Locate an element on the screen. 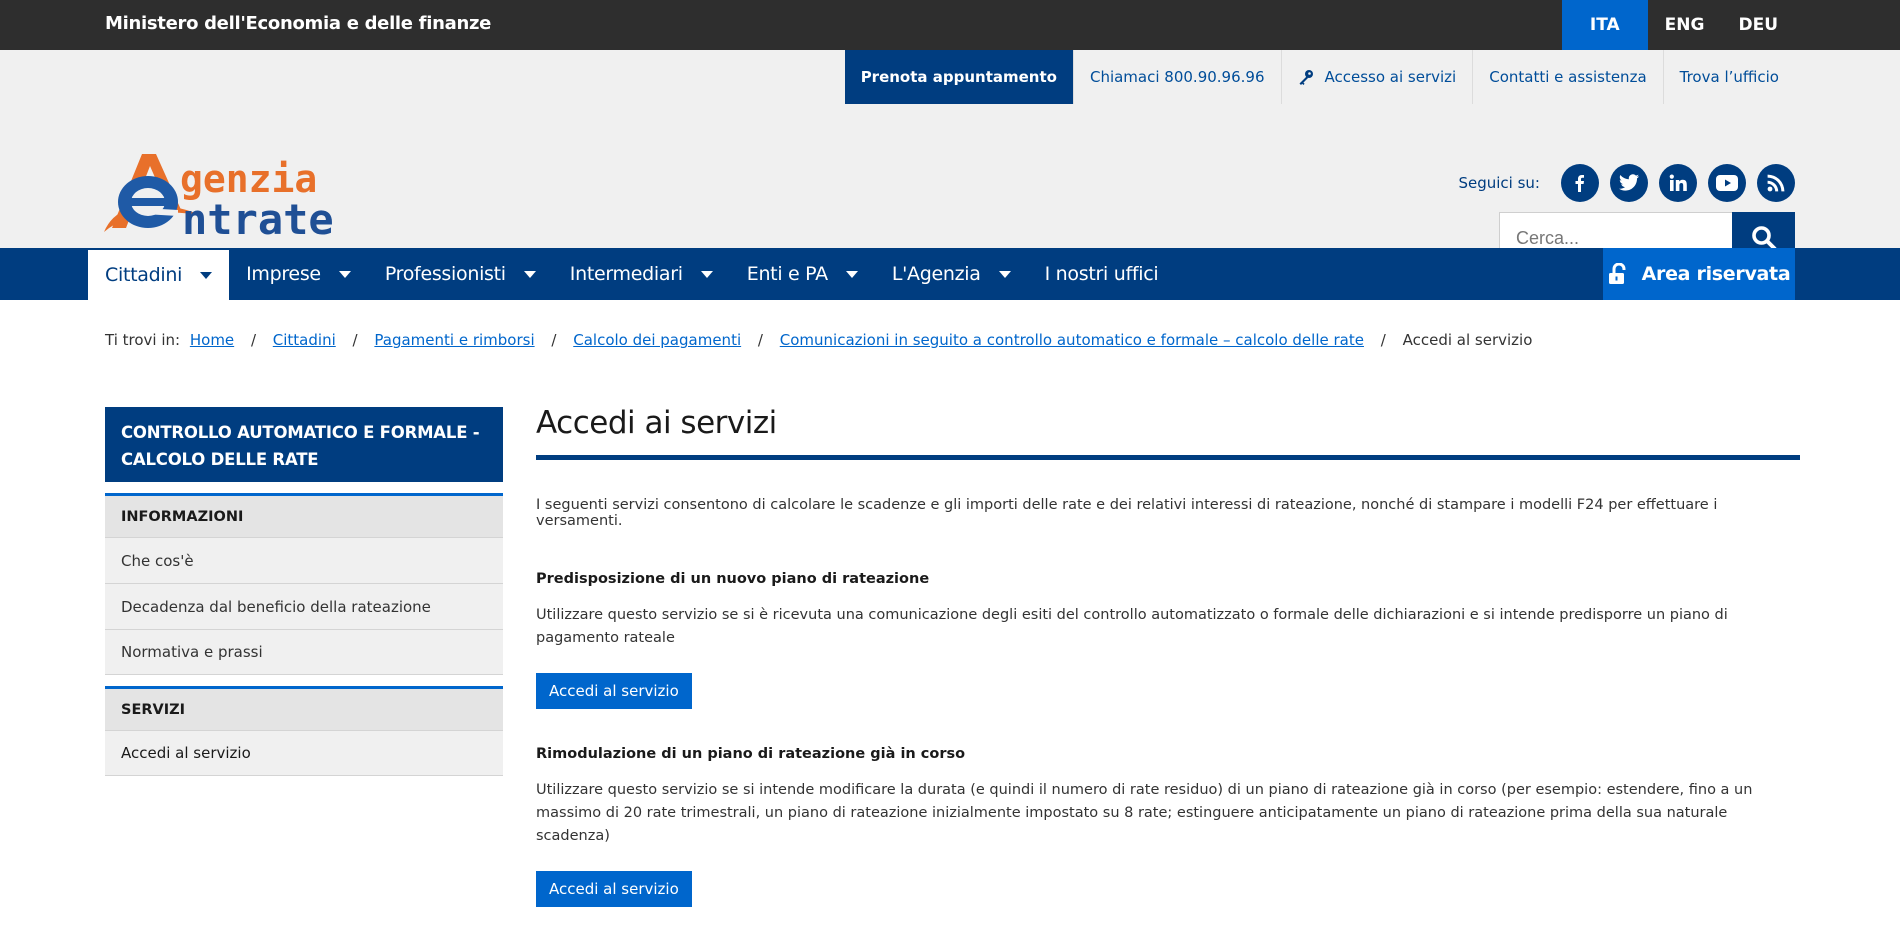  title-underline is located at coordinates (1168, 457).